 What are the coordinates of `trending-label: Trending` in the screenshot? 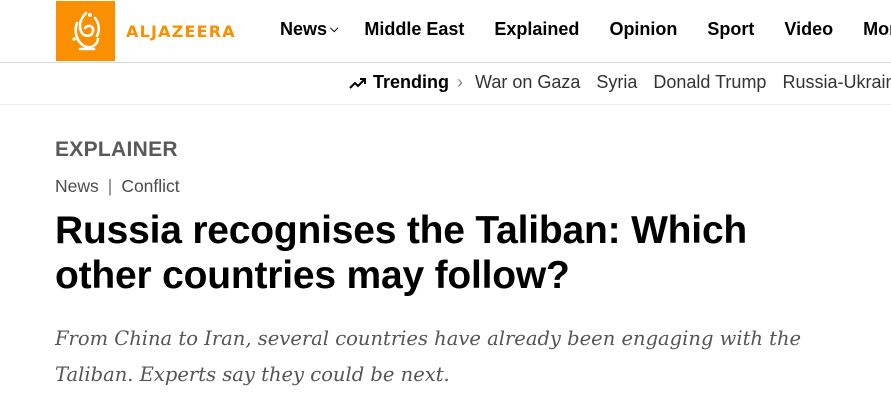 It's located at (411, 82).